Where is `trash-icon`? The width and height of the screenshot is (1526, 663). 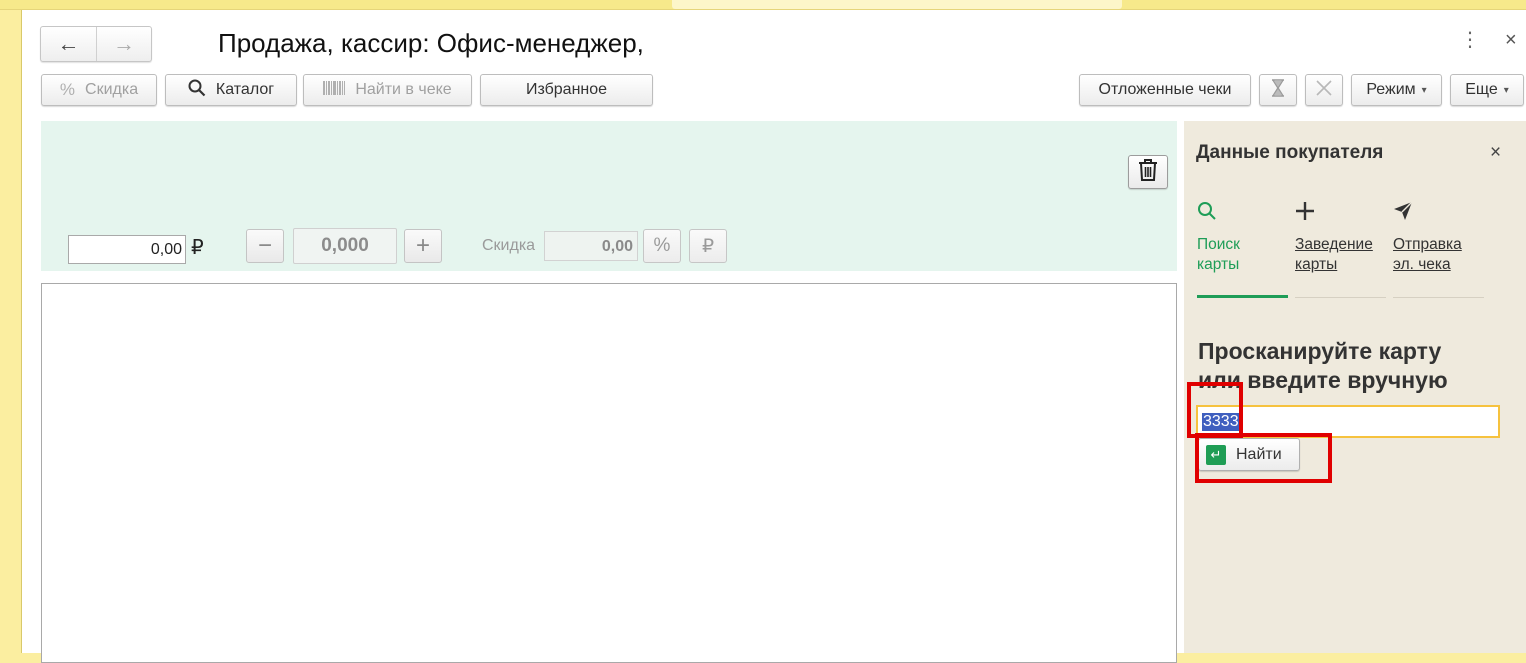
trash-icon is located at coordinates (1148, 172).